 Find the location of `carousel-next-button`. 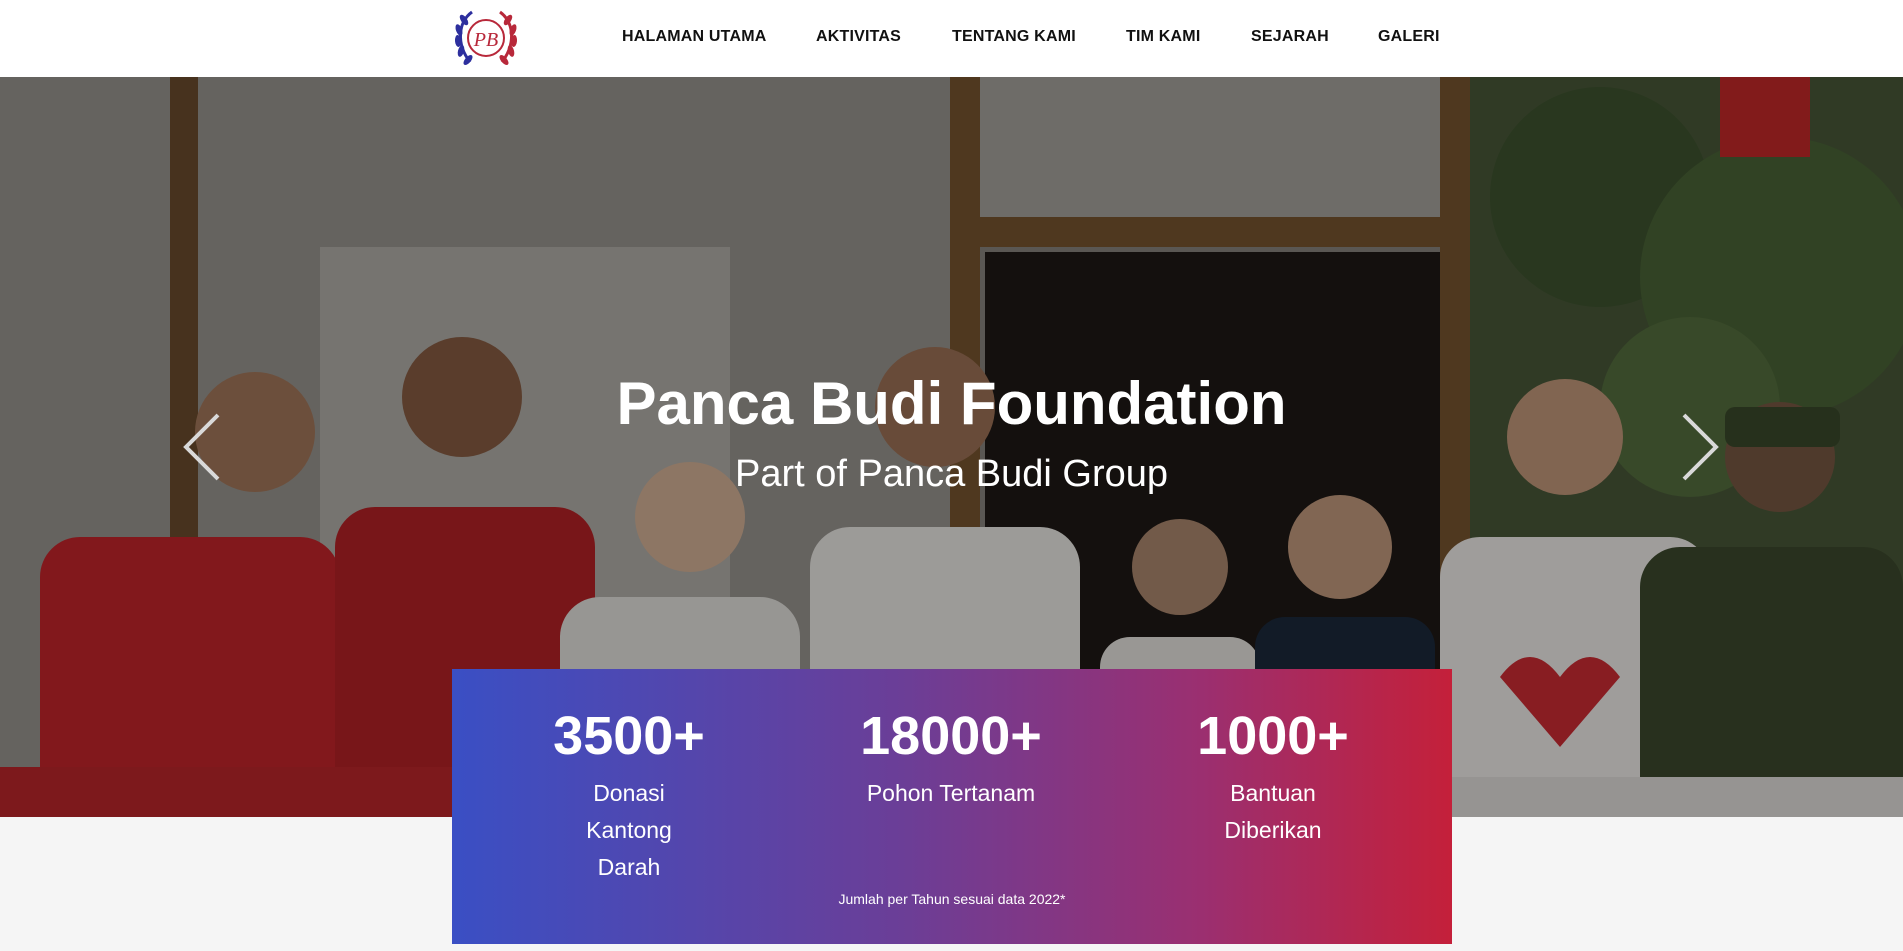

carousel-next-button is located at coordinates (1699, 447).